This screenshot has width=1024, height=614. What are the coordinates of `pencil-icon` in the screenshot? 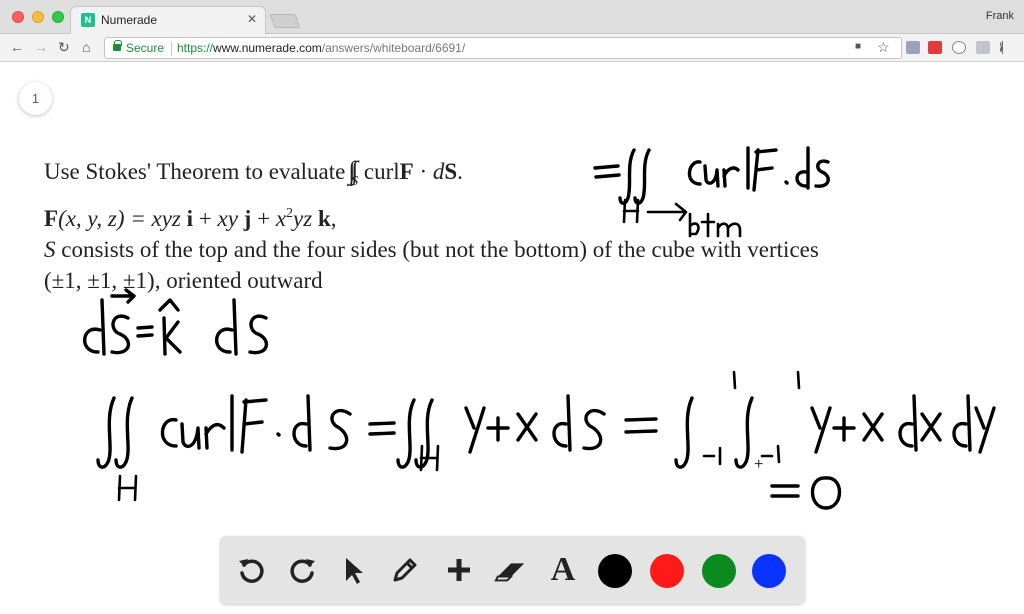 It's located at (405, 570).